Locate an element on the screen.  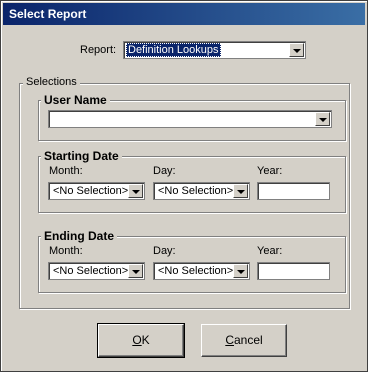
ending-day-label: Day: is located at coordinates (164, 251).